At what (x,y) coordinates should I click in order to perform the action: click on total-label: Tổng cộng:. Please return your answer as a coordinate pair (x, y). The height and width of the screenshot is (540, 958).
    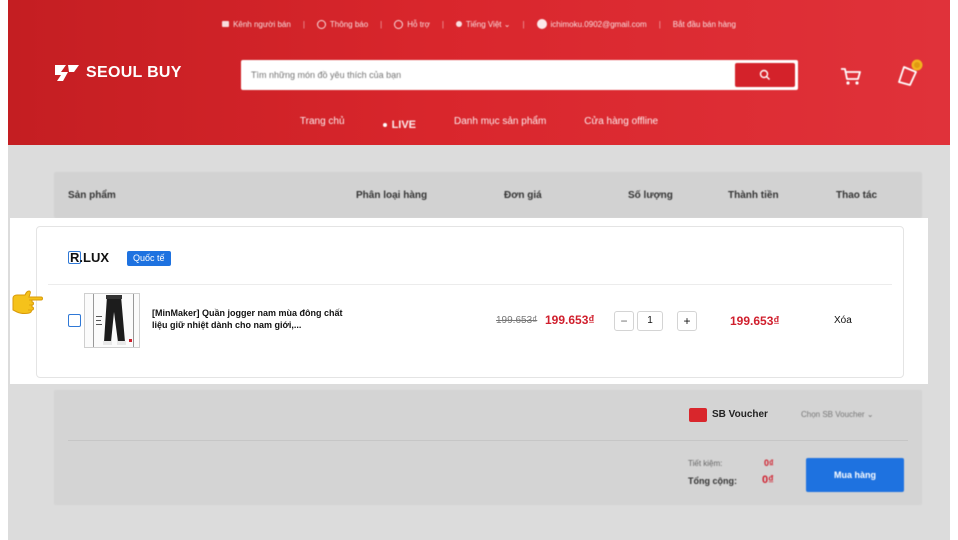
    Looking at the image, I should click on (712, 481).